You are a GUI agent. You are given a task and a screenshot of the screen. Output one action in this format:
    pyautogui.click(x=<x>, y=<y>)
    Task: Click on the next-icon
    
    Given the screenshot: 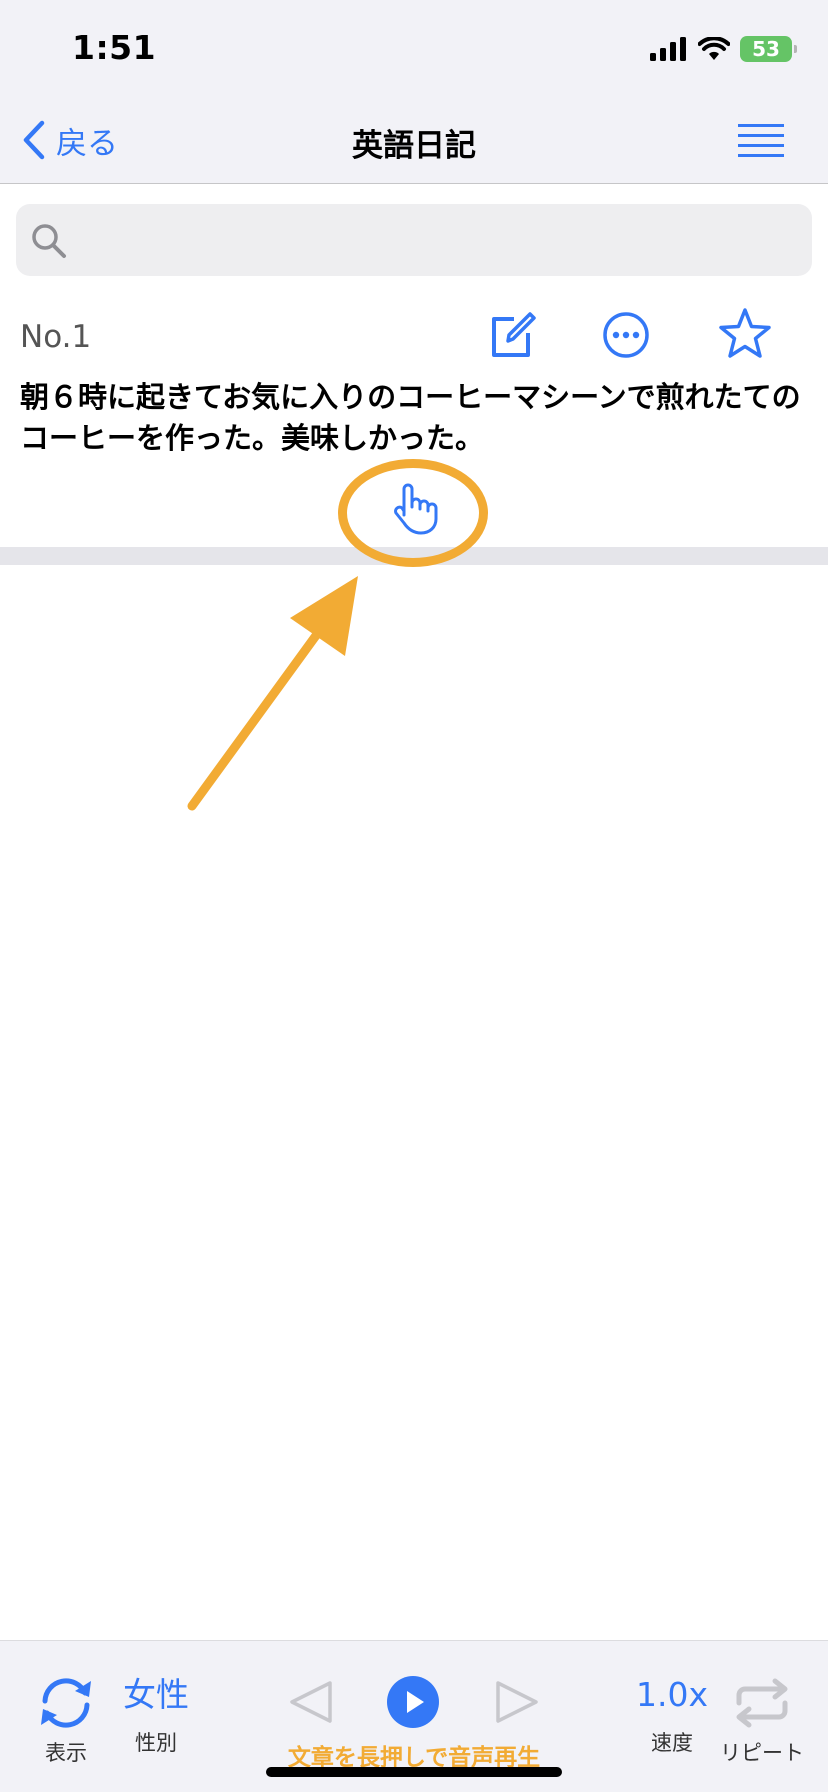 What is the action you would take?
    pyautogui.click(x=517, y=1702)
    